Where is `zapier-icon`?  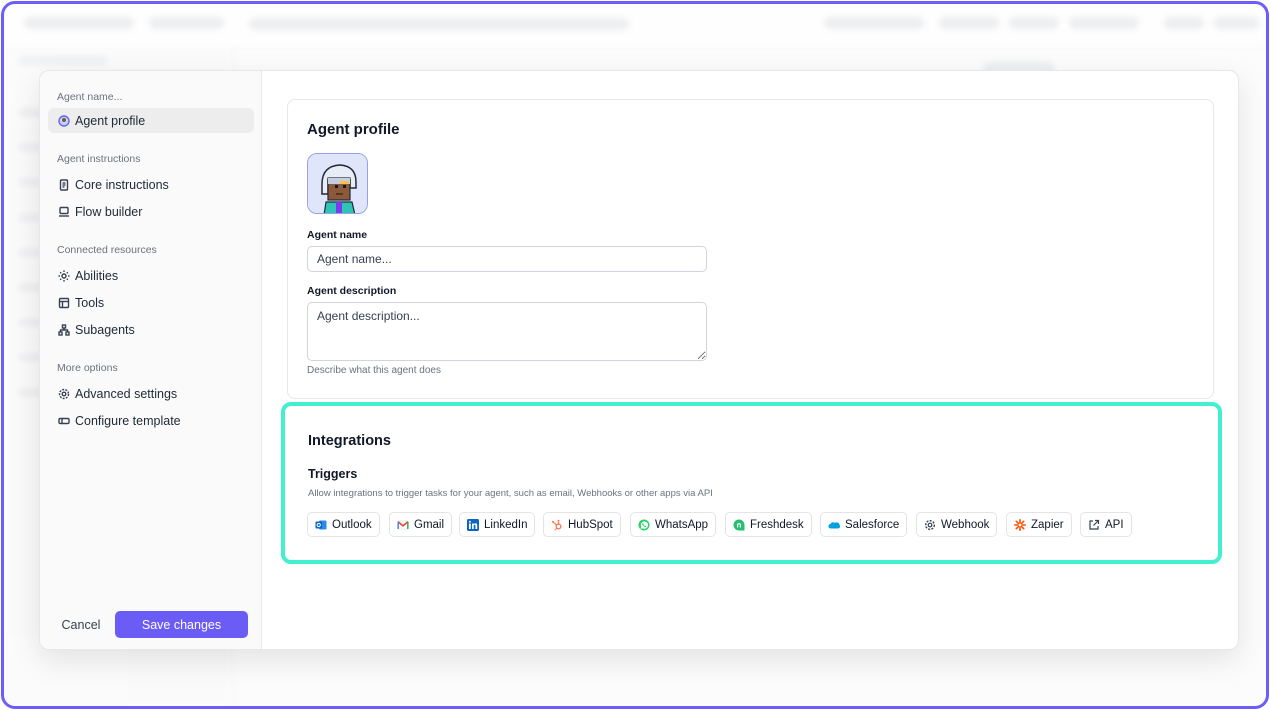
zapier-icon is located at coordinates (1020, 524).